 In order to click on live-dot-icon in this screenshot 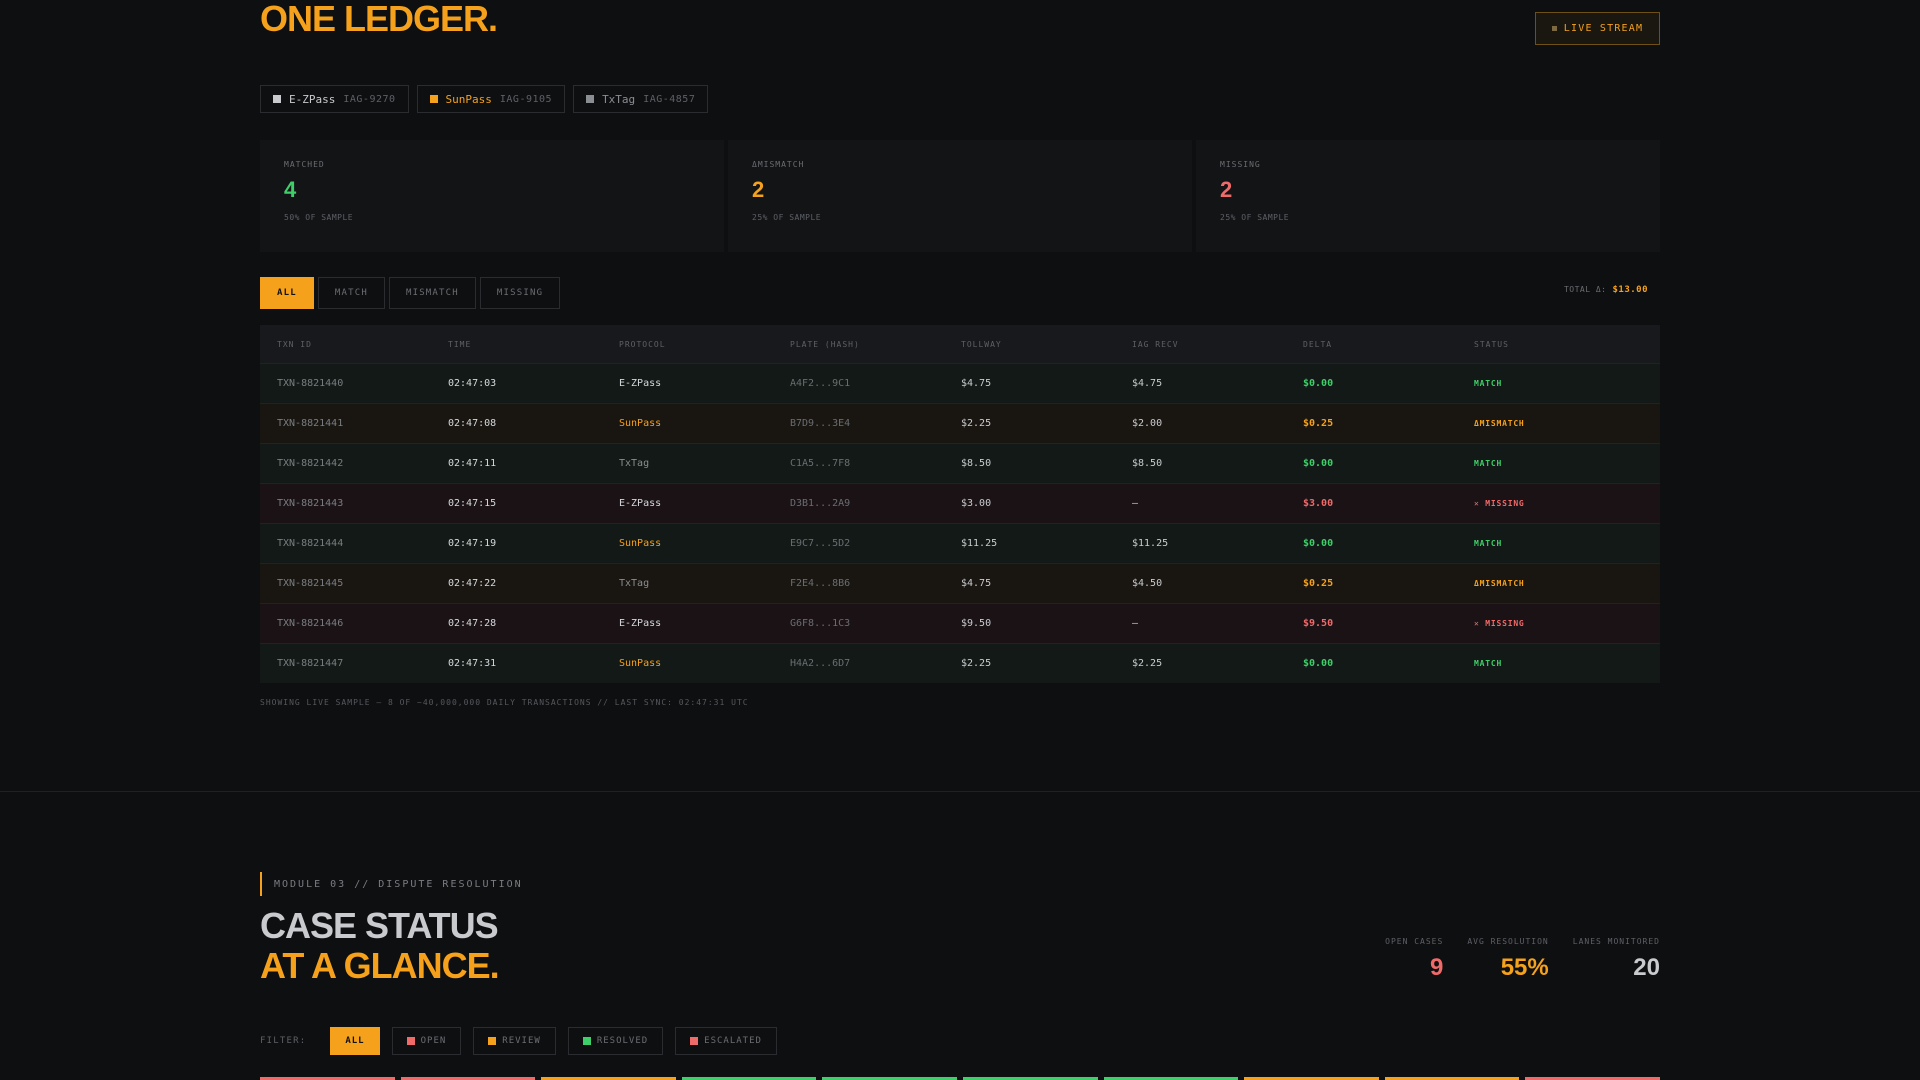, I will do `click(1554, 28)`.